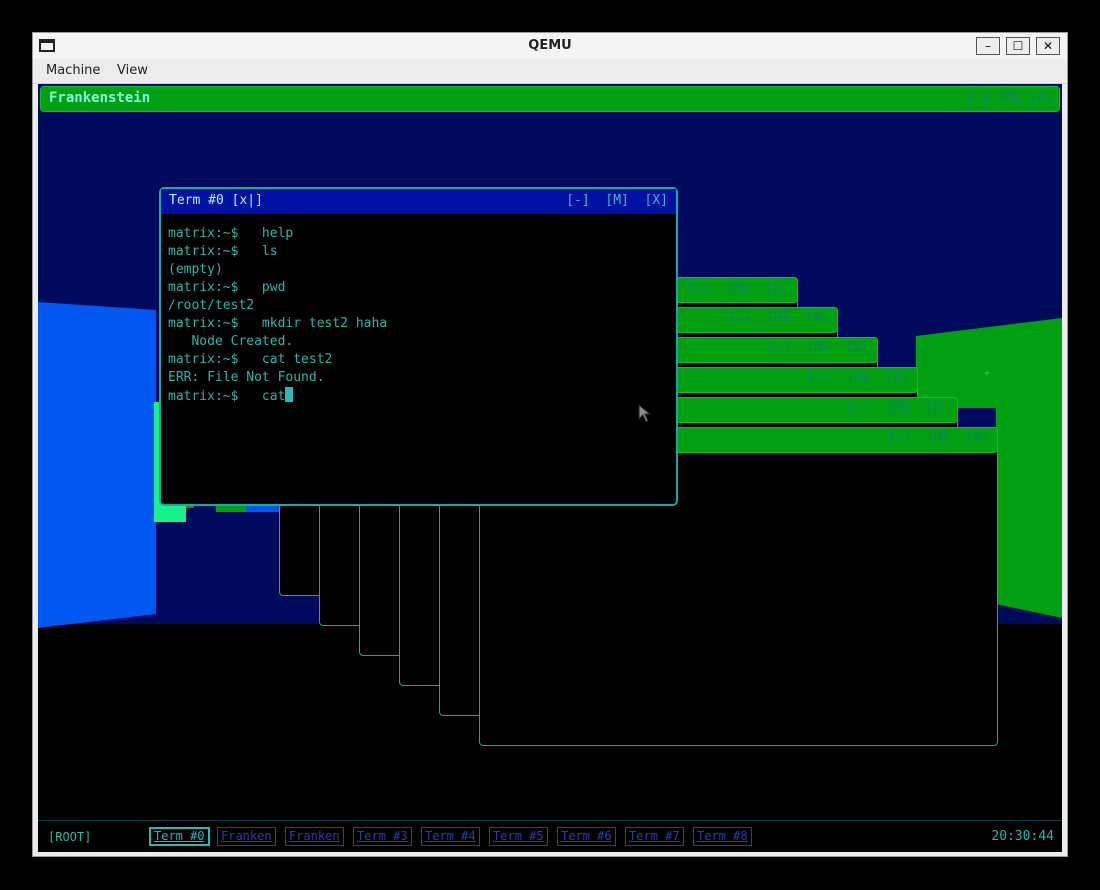 Image resolution: width=1100 pixels, height=890 pixels. Describe the element at coordinates (97, 465) in the screenshot. I see `left-wall-block` at that location.